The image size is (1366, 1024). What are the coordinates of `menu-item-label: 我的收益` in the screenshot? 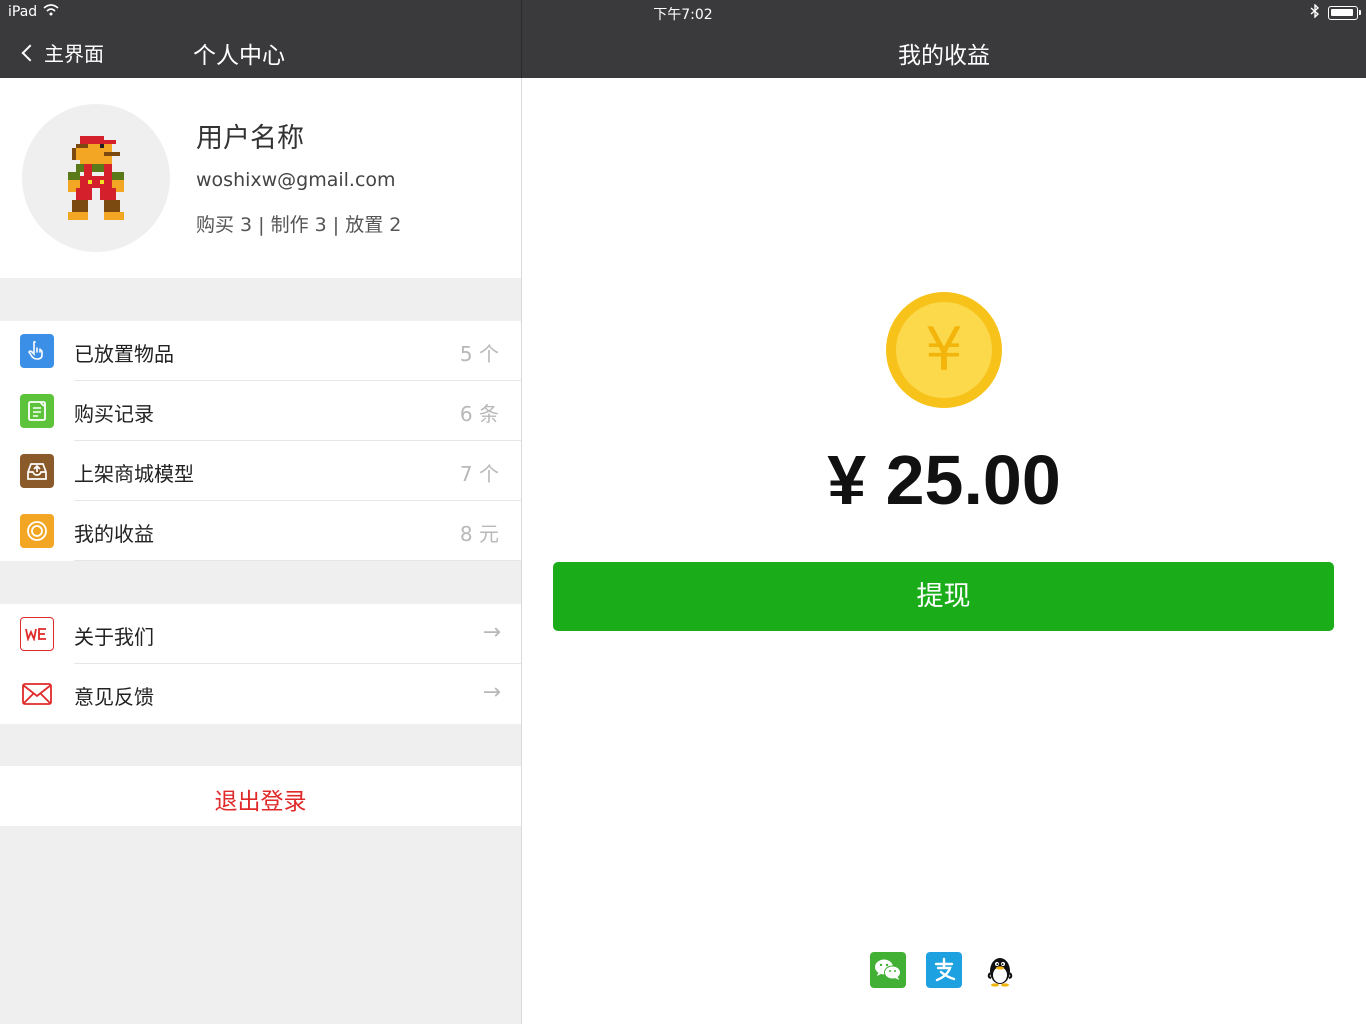 It's located at (114, 534).